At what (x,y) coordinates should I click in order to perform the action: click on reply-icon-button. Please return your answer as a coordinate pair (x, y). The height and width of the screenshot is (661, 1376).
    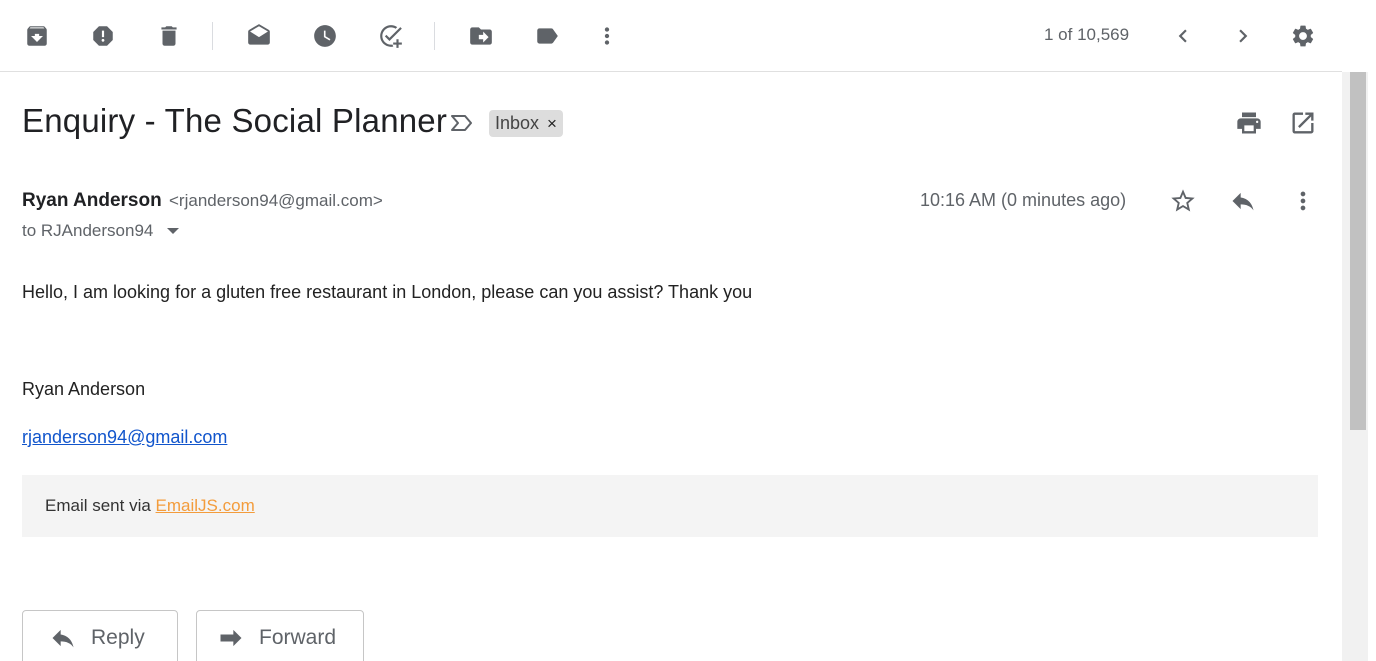
    Looking at the image, I should click on (1243, 201).